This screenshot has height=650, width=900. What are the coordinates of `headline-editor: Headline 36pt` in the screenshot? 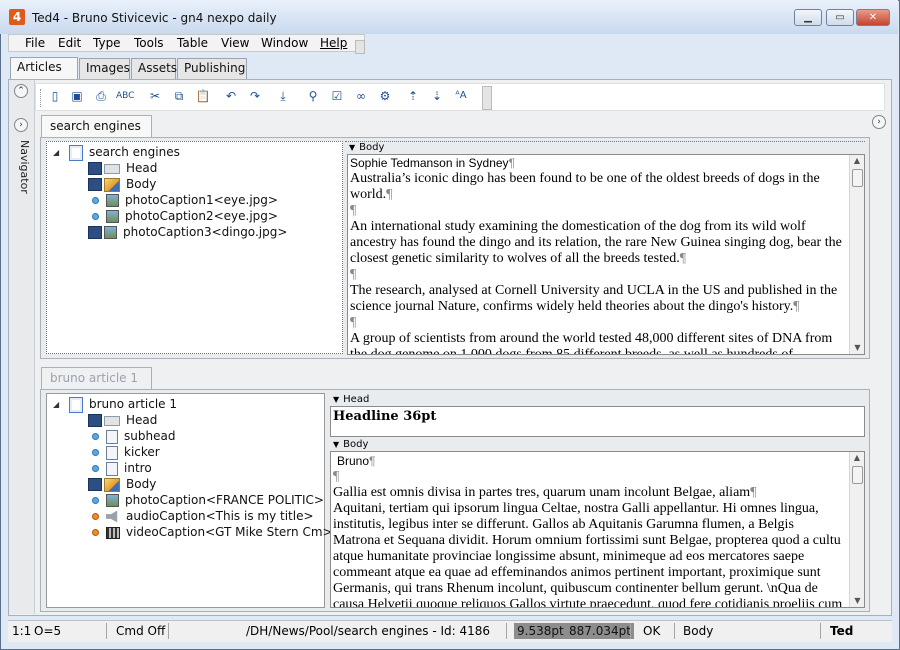 It's located at (597, 421).